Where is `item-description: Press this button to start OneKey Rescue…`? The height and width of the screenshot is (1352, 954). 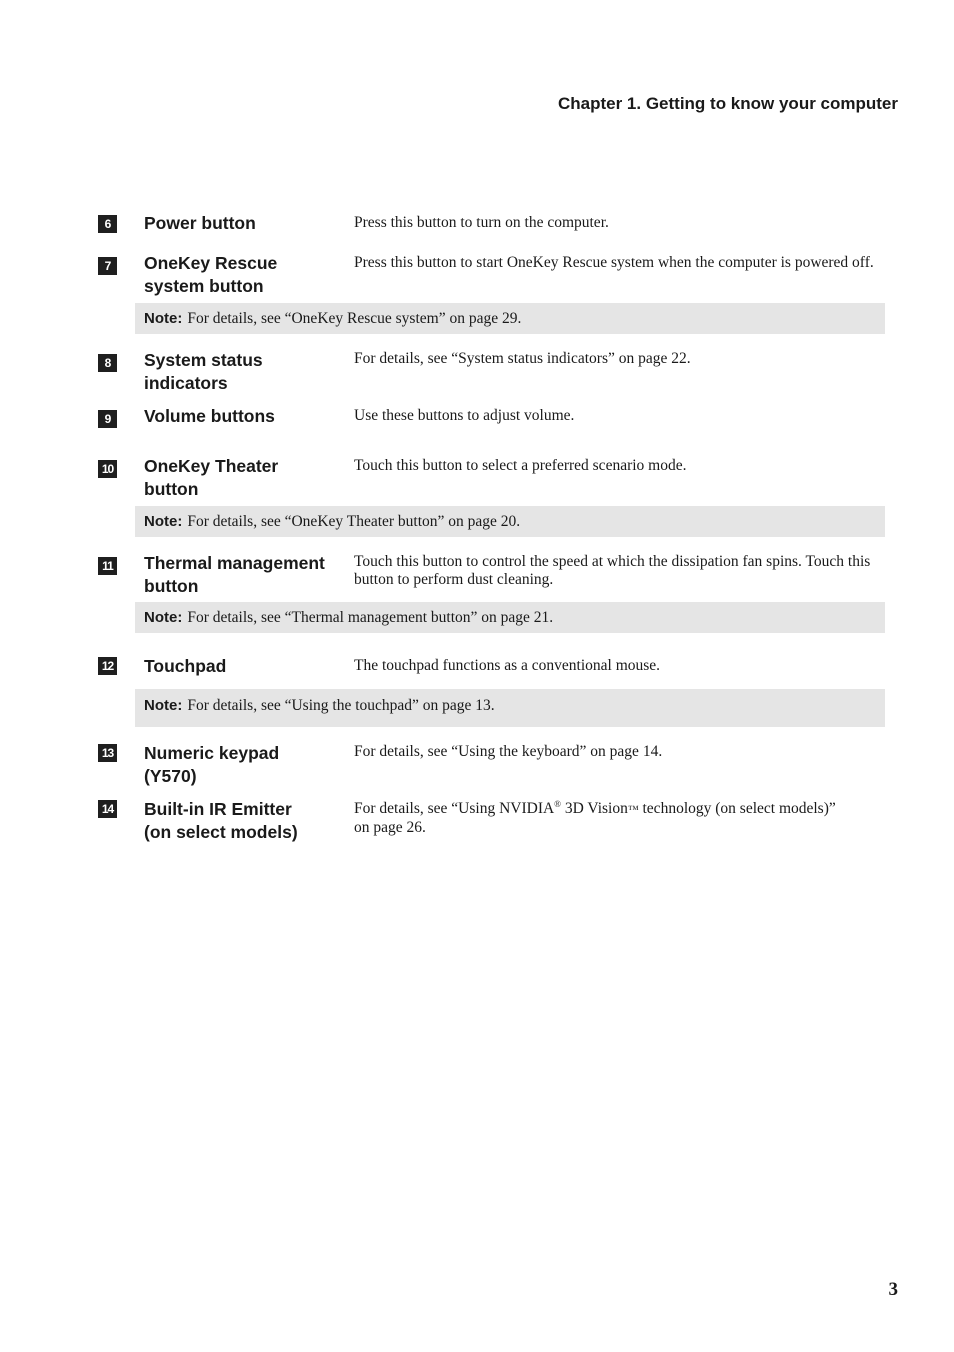
item-description: Press this button to start OneKey Rescue… is located at coordinates (614, 262).